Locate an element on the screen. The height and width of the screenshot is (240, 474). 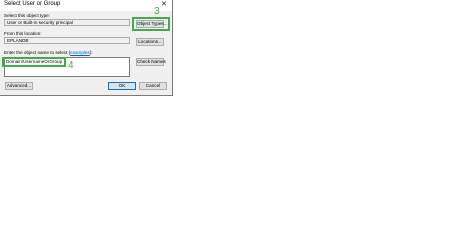
location-field: EPLANDB is located at coordinates (67, 40).